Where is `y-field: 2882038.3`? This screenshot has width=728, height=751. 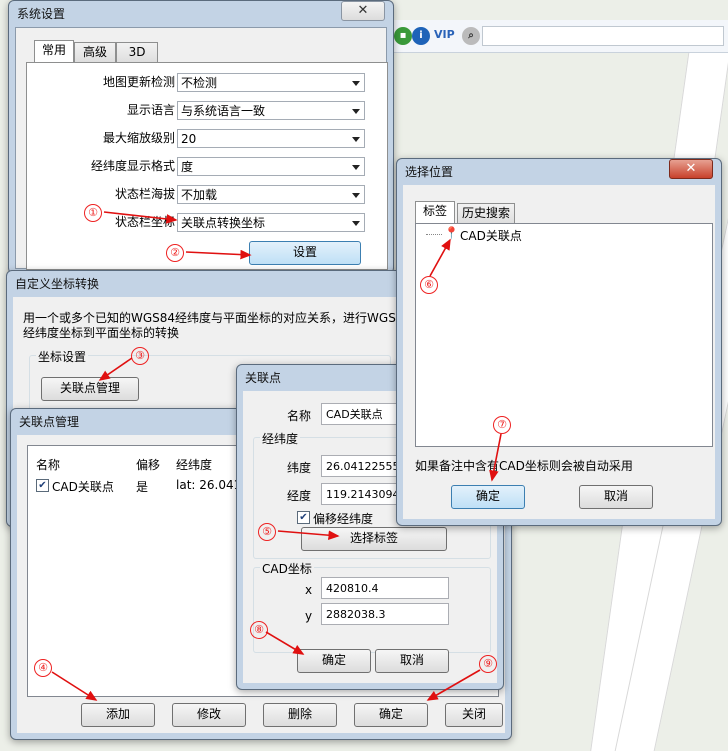
y-field: 2882038.3 is located at coordinates (385, 614).